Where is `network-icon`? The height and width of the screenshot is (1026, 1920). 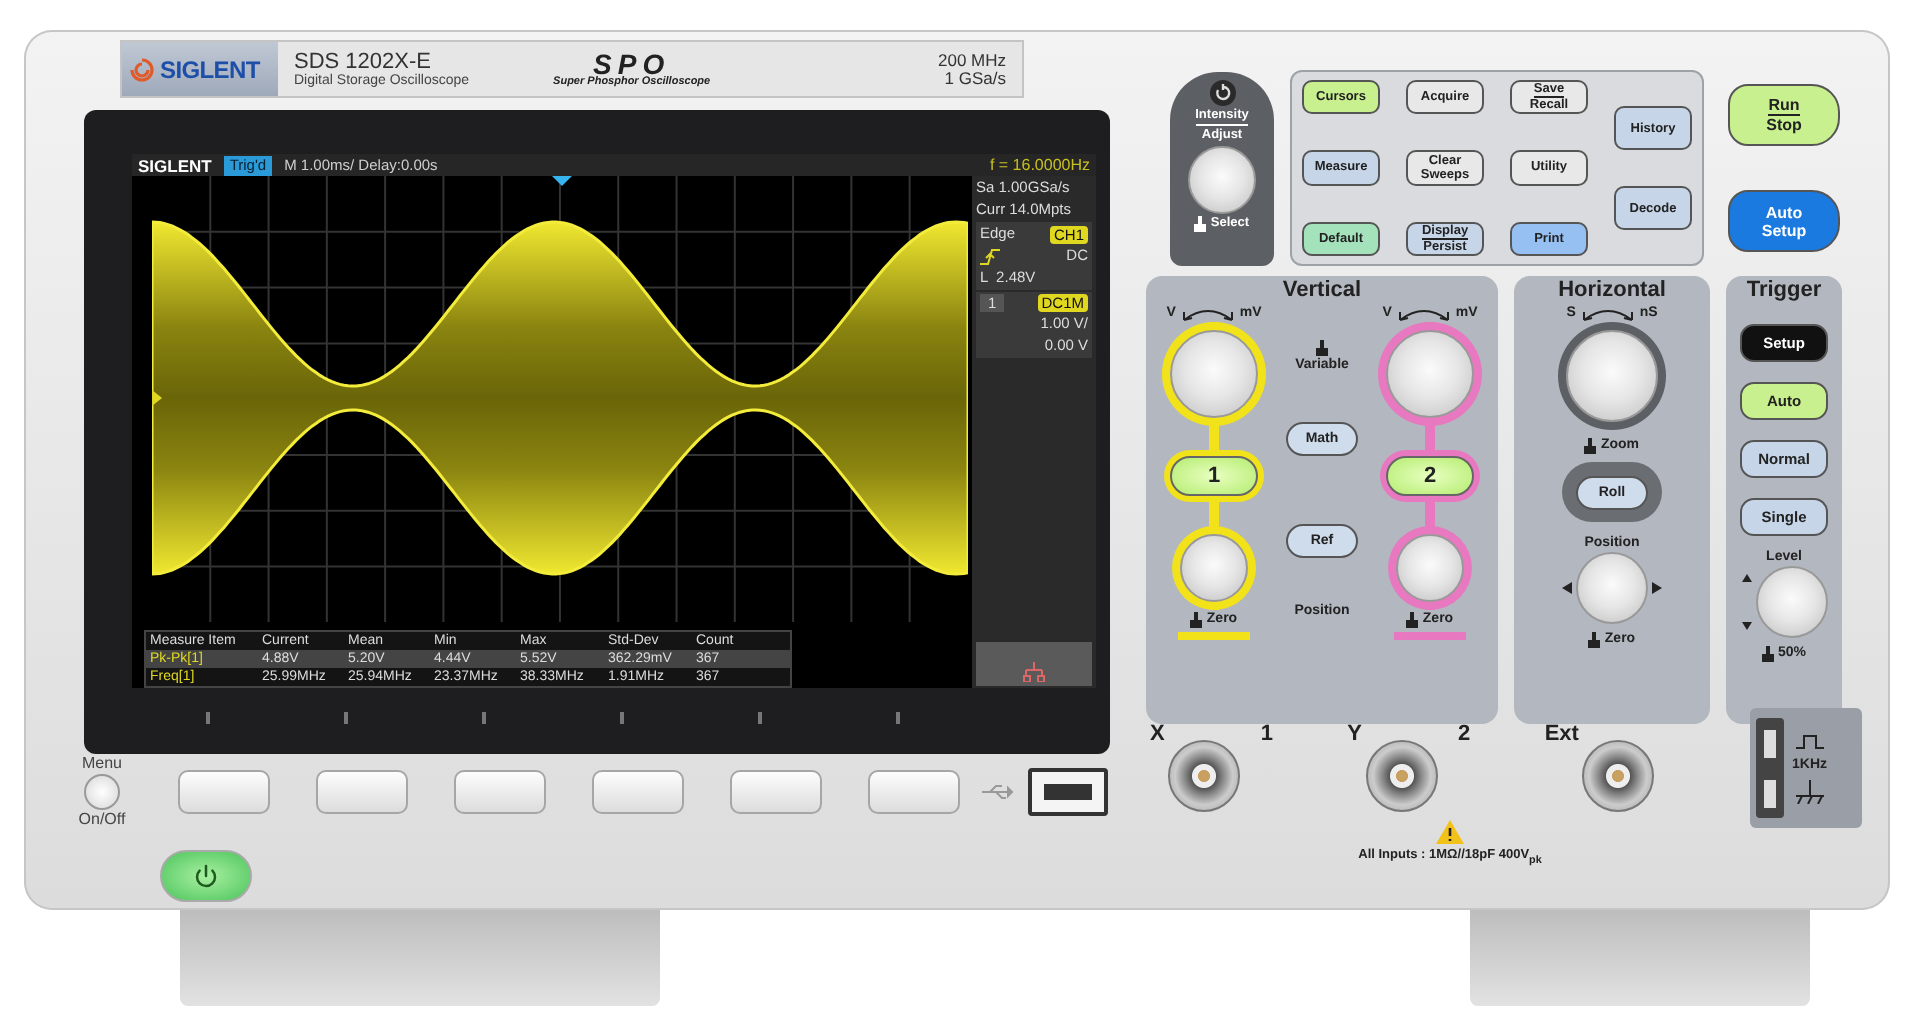 network-icon is located at coordinates (1034, 672).